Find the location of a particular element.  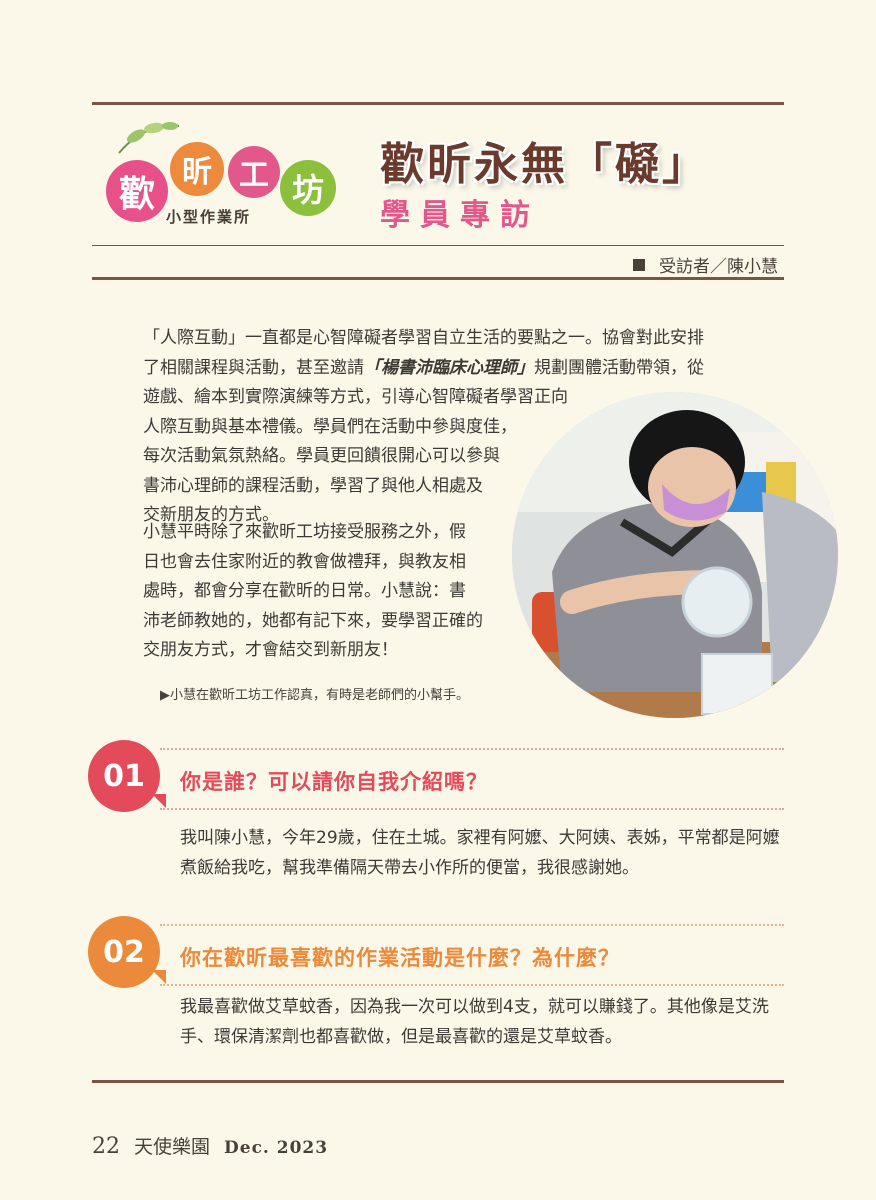

q2-question: 你在歡昕最喜歡的作業活動是什麼？為什麼？ is located at coordinates (400, 958).